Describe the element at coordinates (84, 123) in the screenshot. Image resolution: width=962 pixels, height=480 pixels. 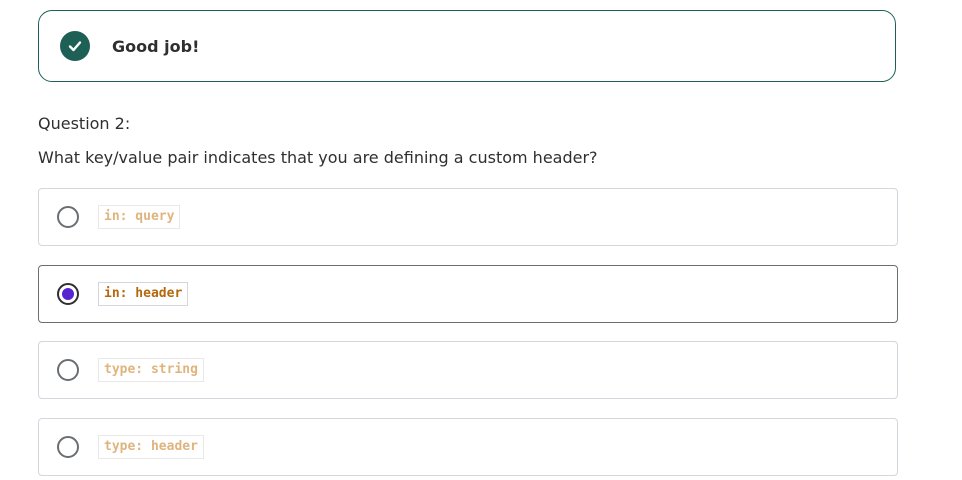
I see `question-number: Question 2:` at that location.